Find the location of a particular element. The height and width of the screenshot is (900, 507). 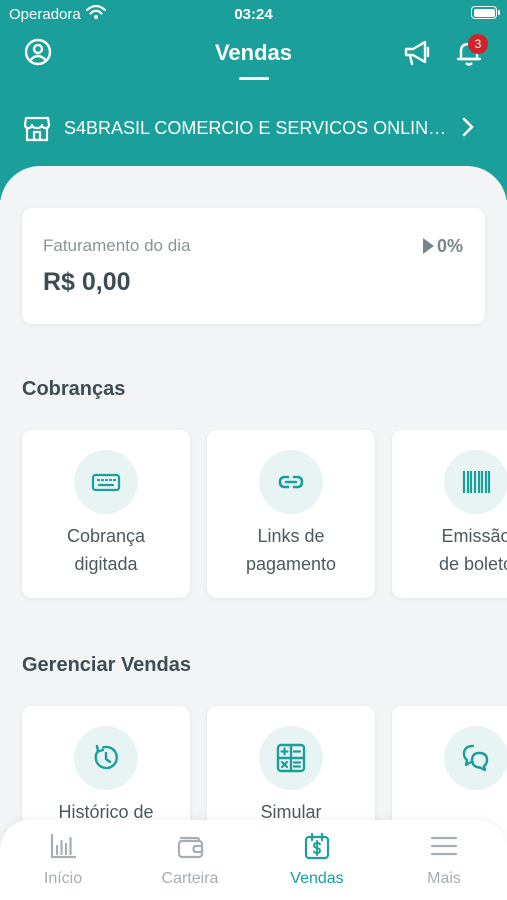

trend-arrow-icon is located at coordinates (428, 246).